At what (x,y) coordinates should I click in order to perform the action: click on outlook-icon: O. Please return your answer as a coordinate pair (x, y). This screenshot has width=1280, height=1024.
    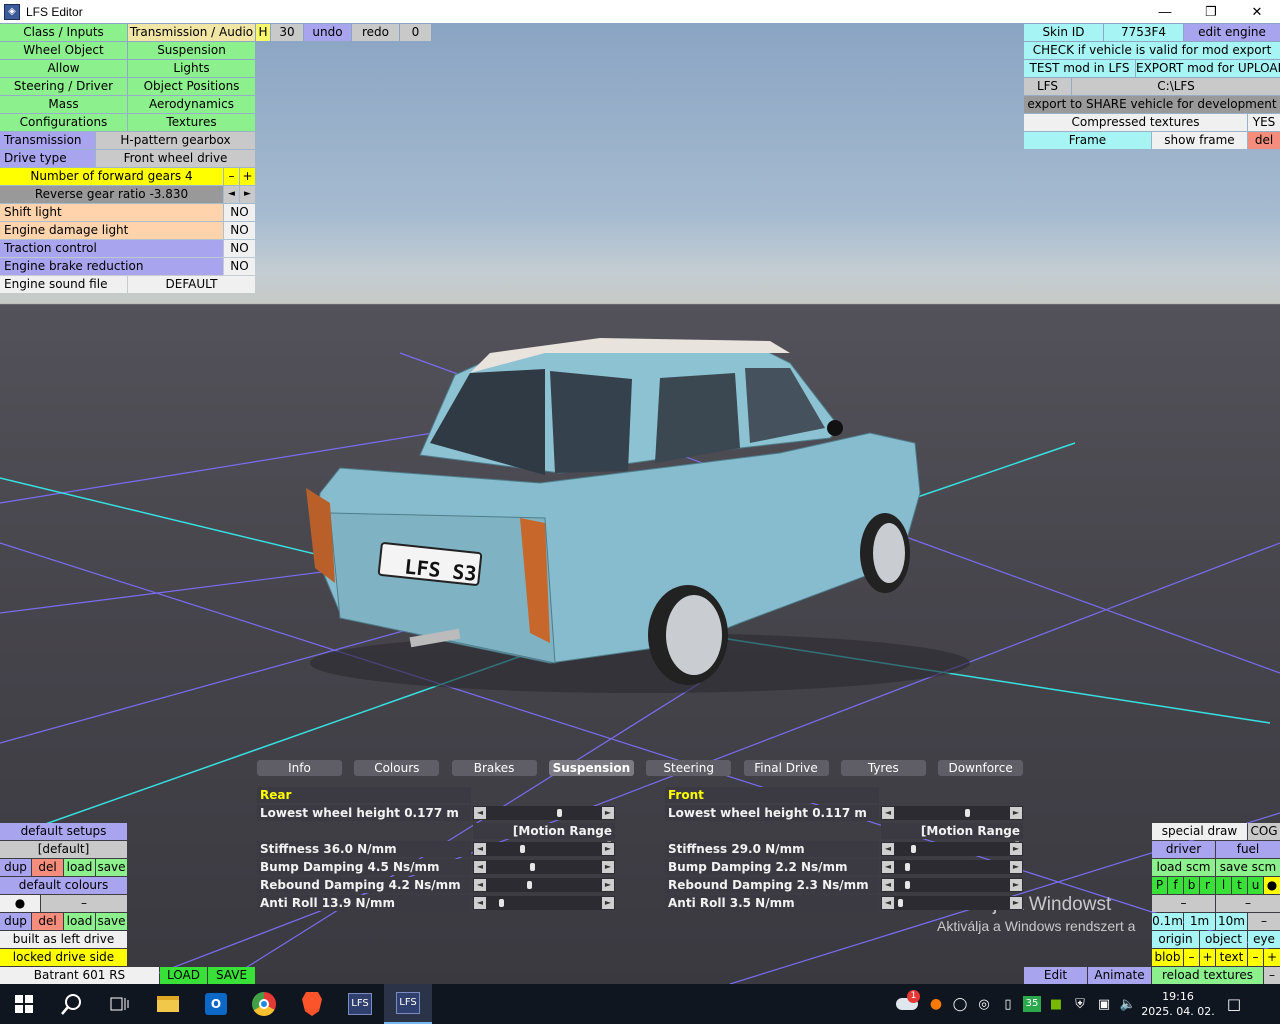
    Looking at the image, I should click on (216, 1004).